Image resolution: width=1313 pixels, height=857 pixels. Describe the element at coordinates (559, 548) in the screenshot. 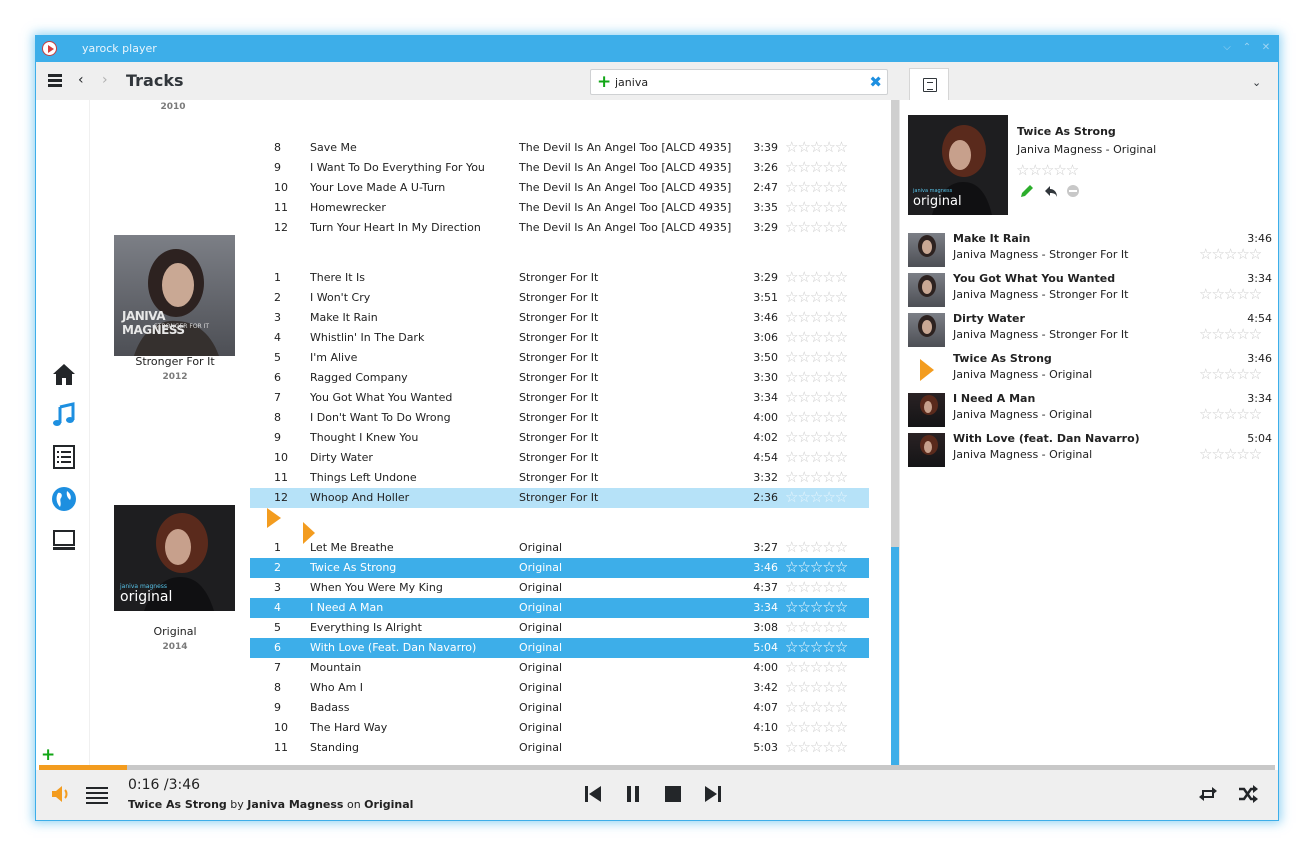

I see `track-row: 1 Let Me Breathe Original 3:27 ☆☆☆☆☆` at that location.